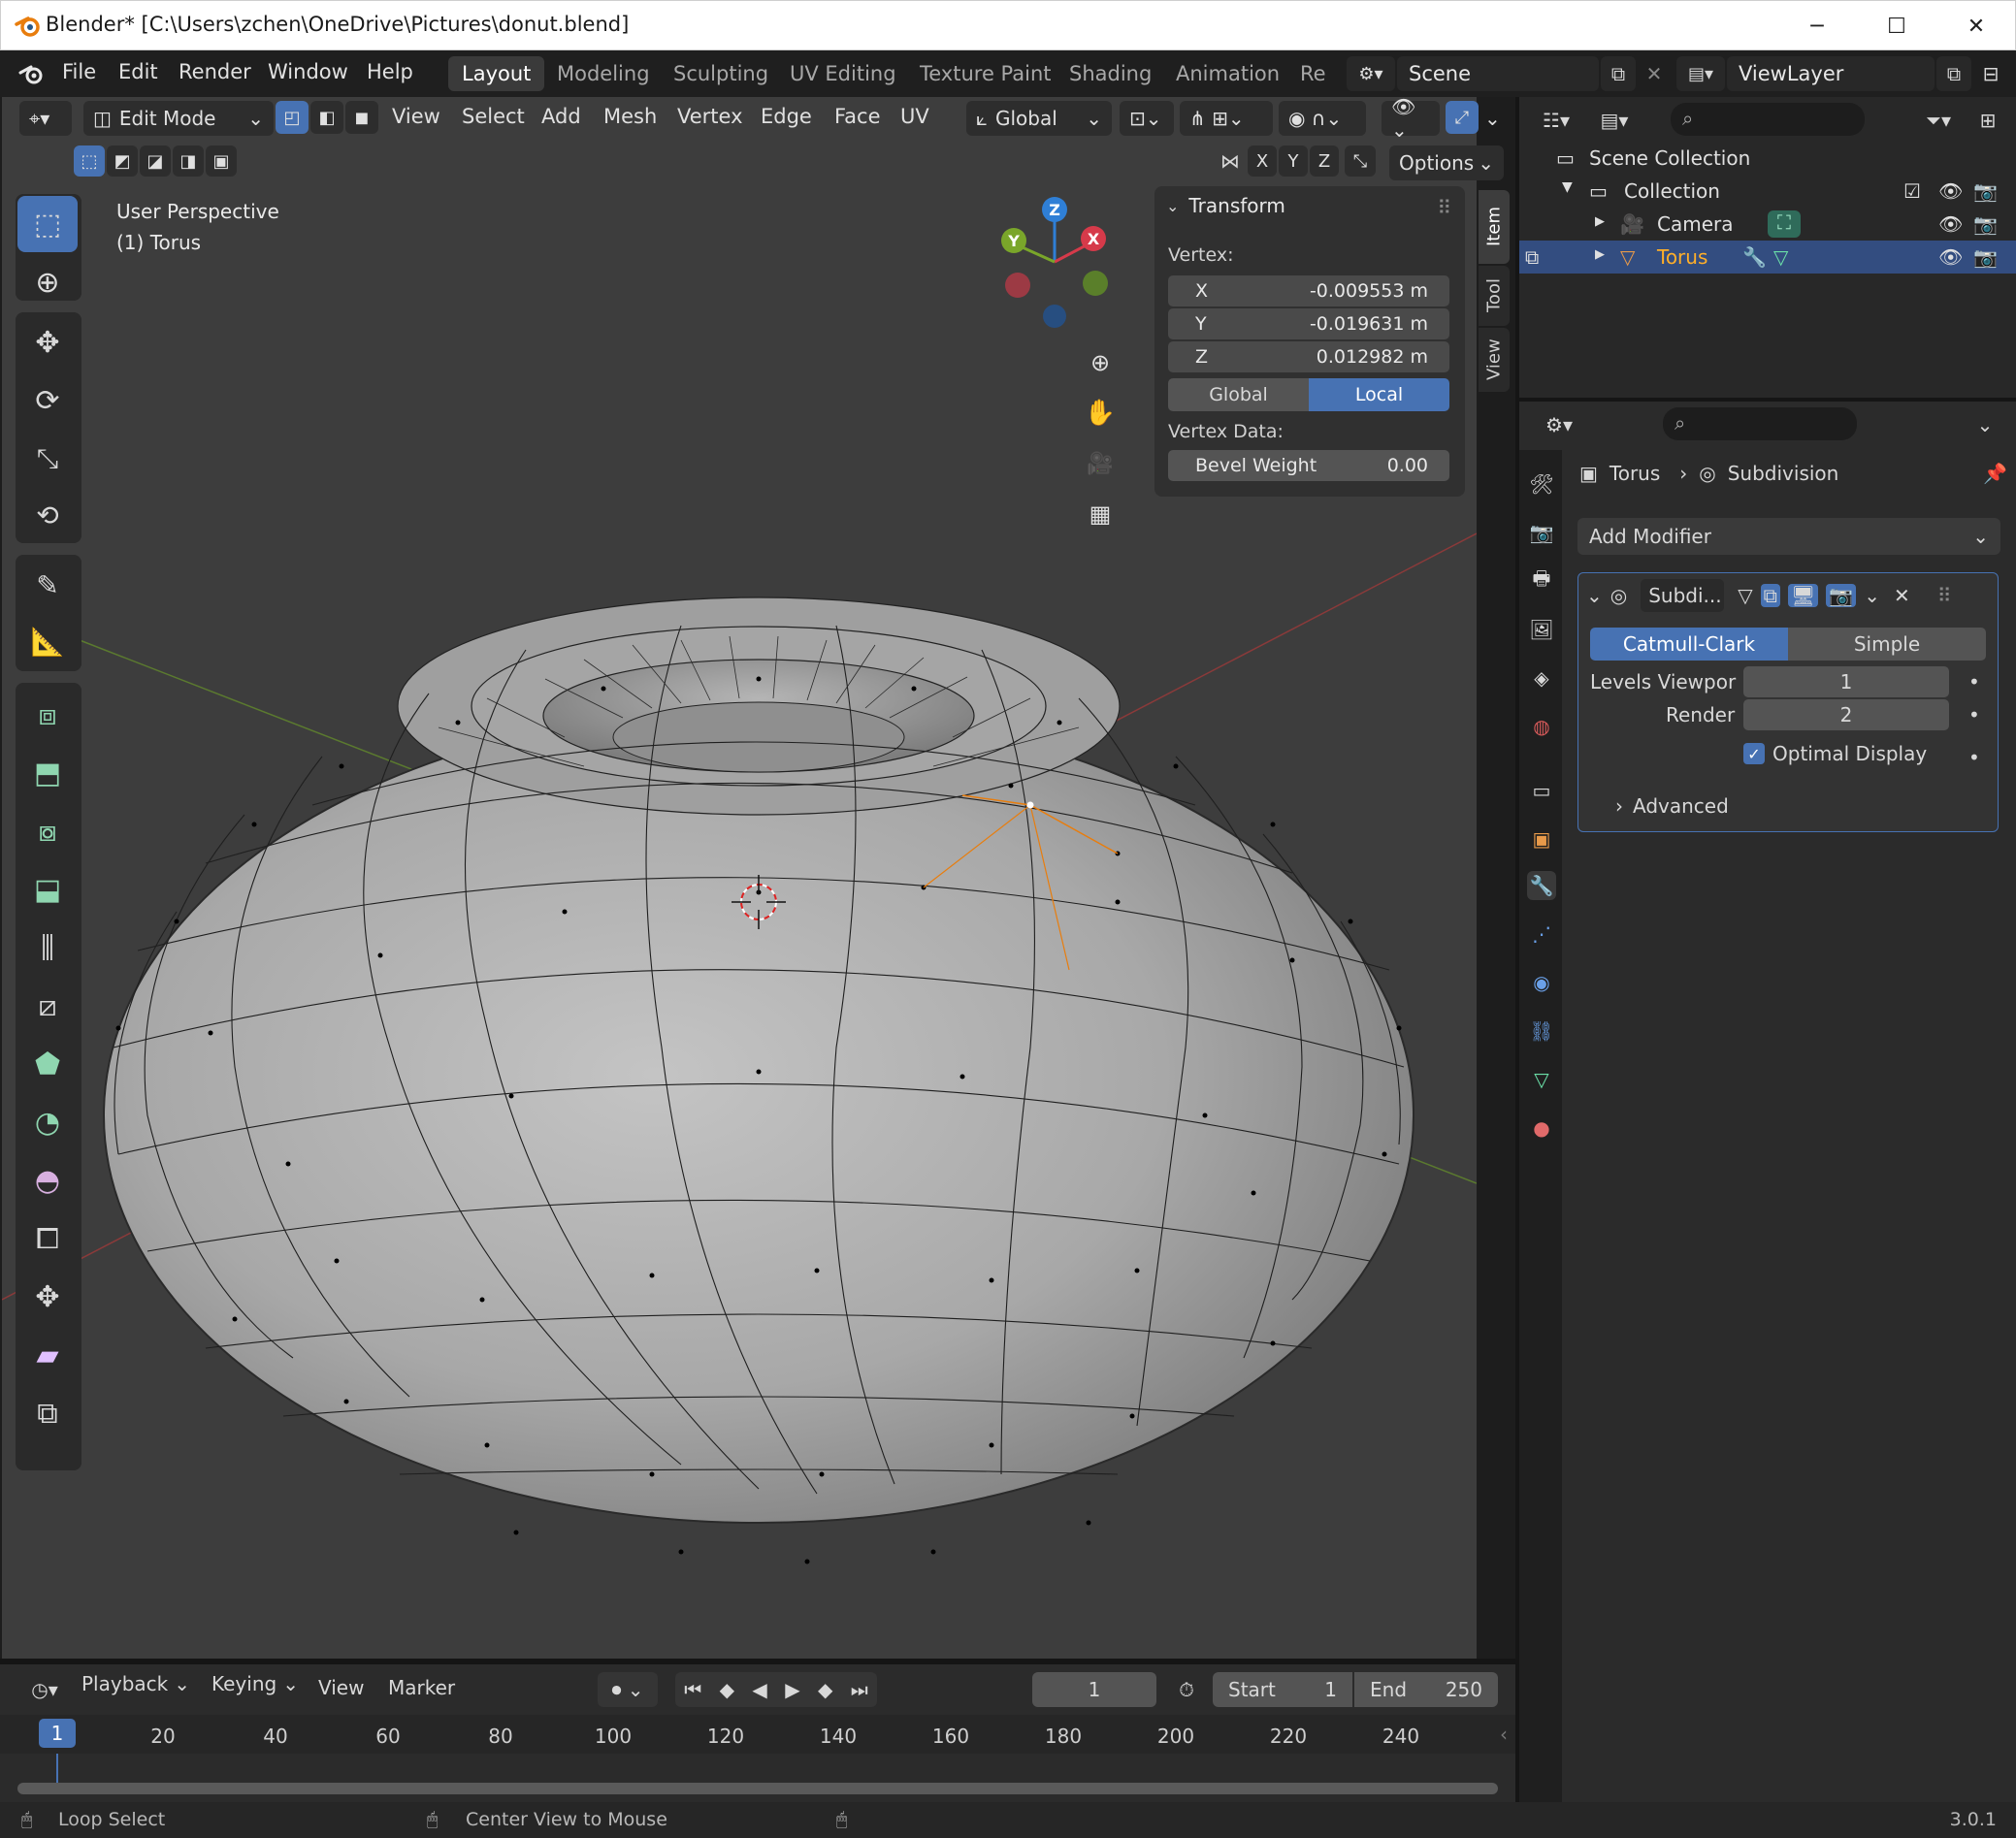  Describe the element at coordinates (1541, 532) in the screenshot. I see `tab-render-properties: 📷` at that location.